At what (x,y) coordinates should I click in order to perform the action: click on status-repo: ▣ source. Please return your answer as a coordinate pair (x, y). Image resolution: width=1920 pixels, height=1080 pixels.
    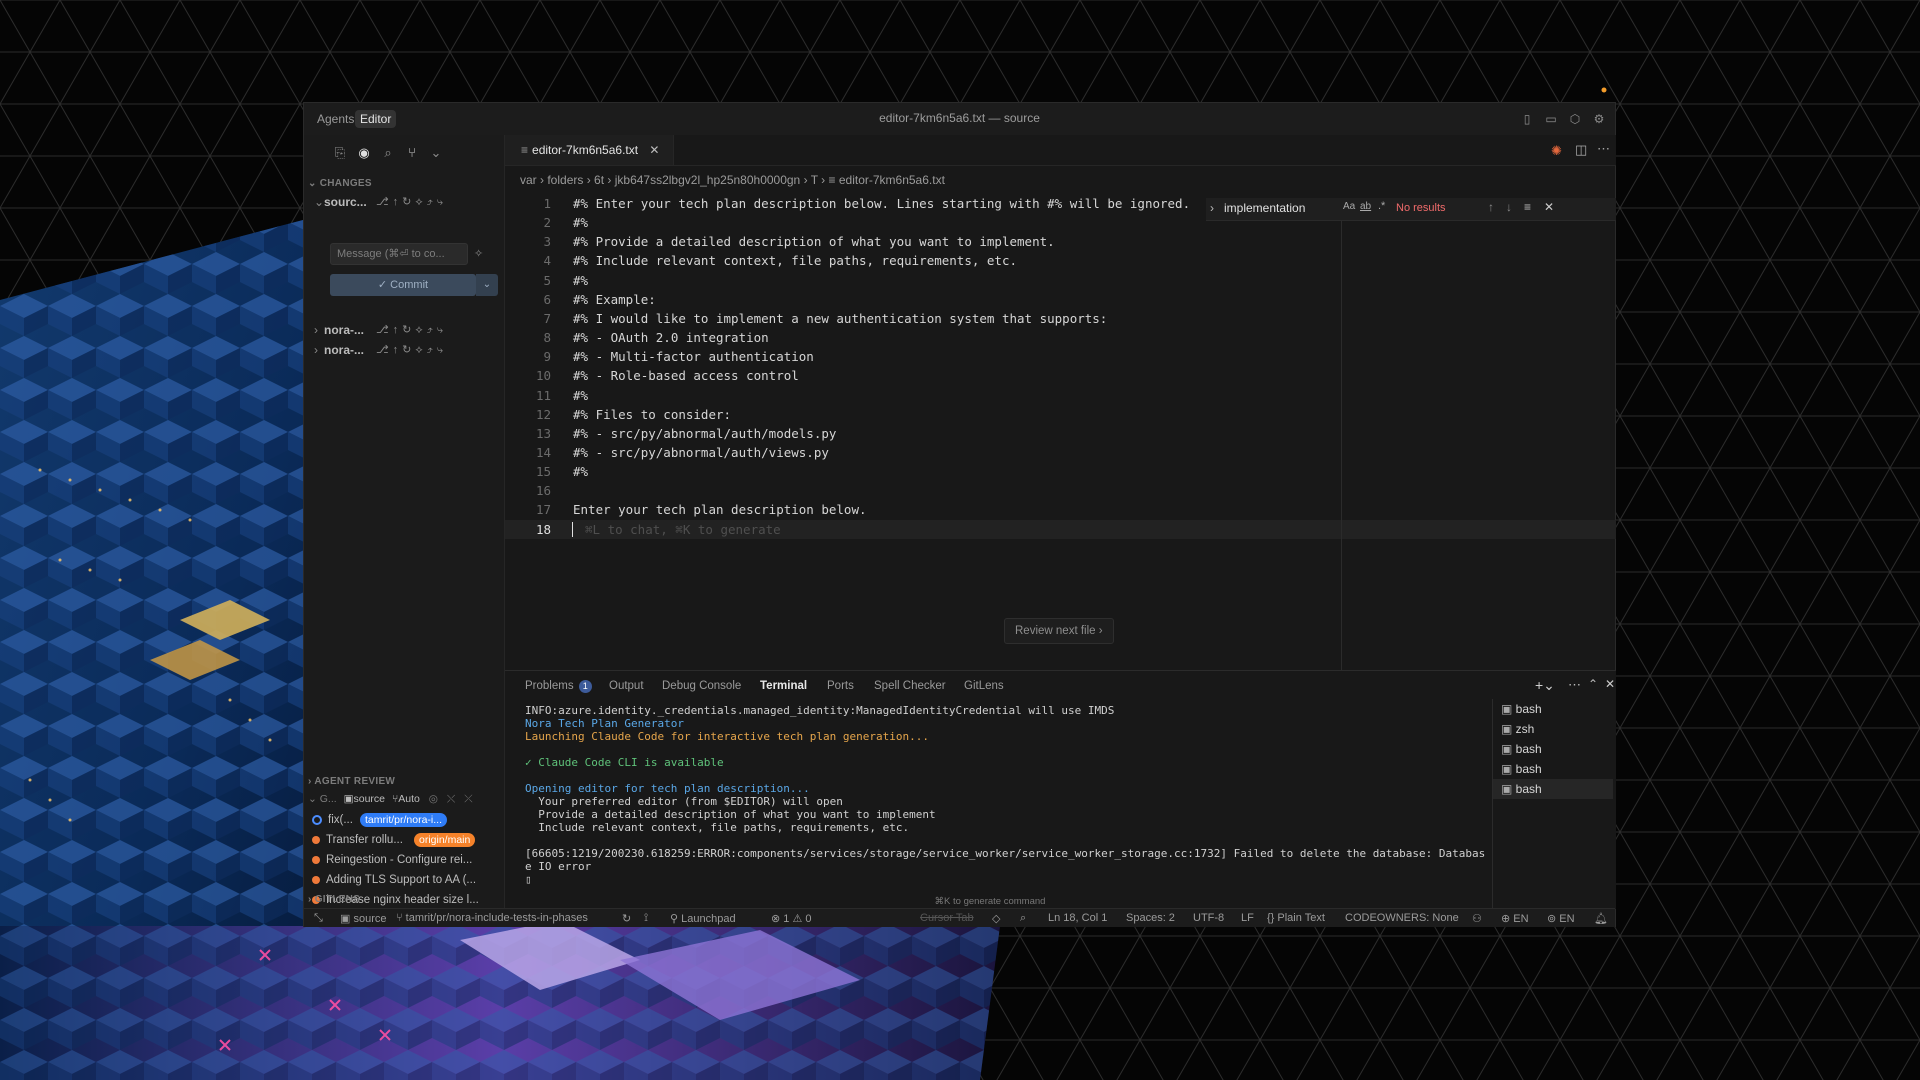
    Looking at the image, I should click on (363, 918).